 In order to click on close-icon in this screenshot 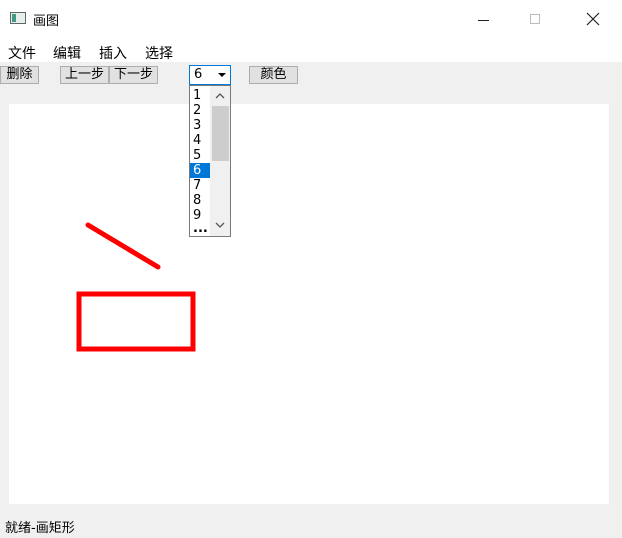, I will do `click(593, 19)`.